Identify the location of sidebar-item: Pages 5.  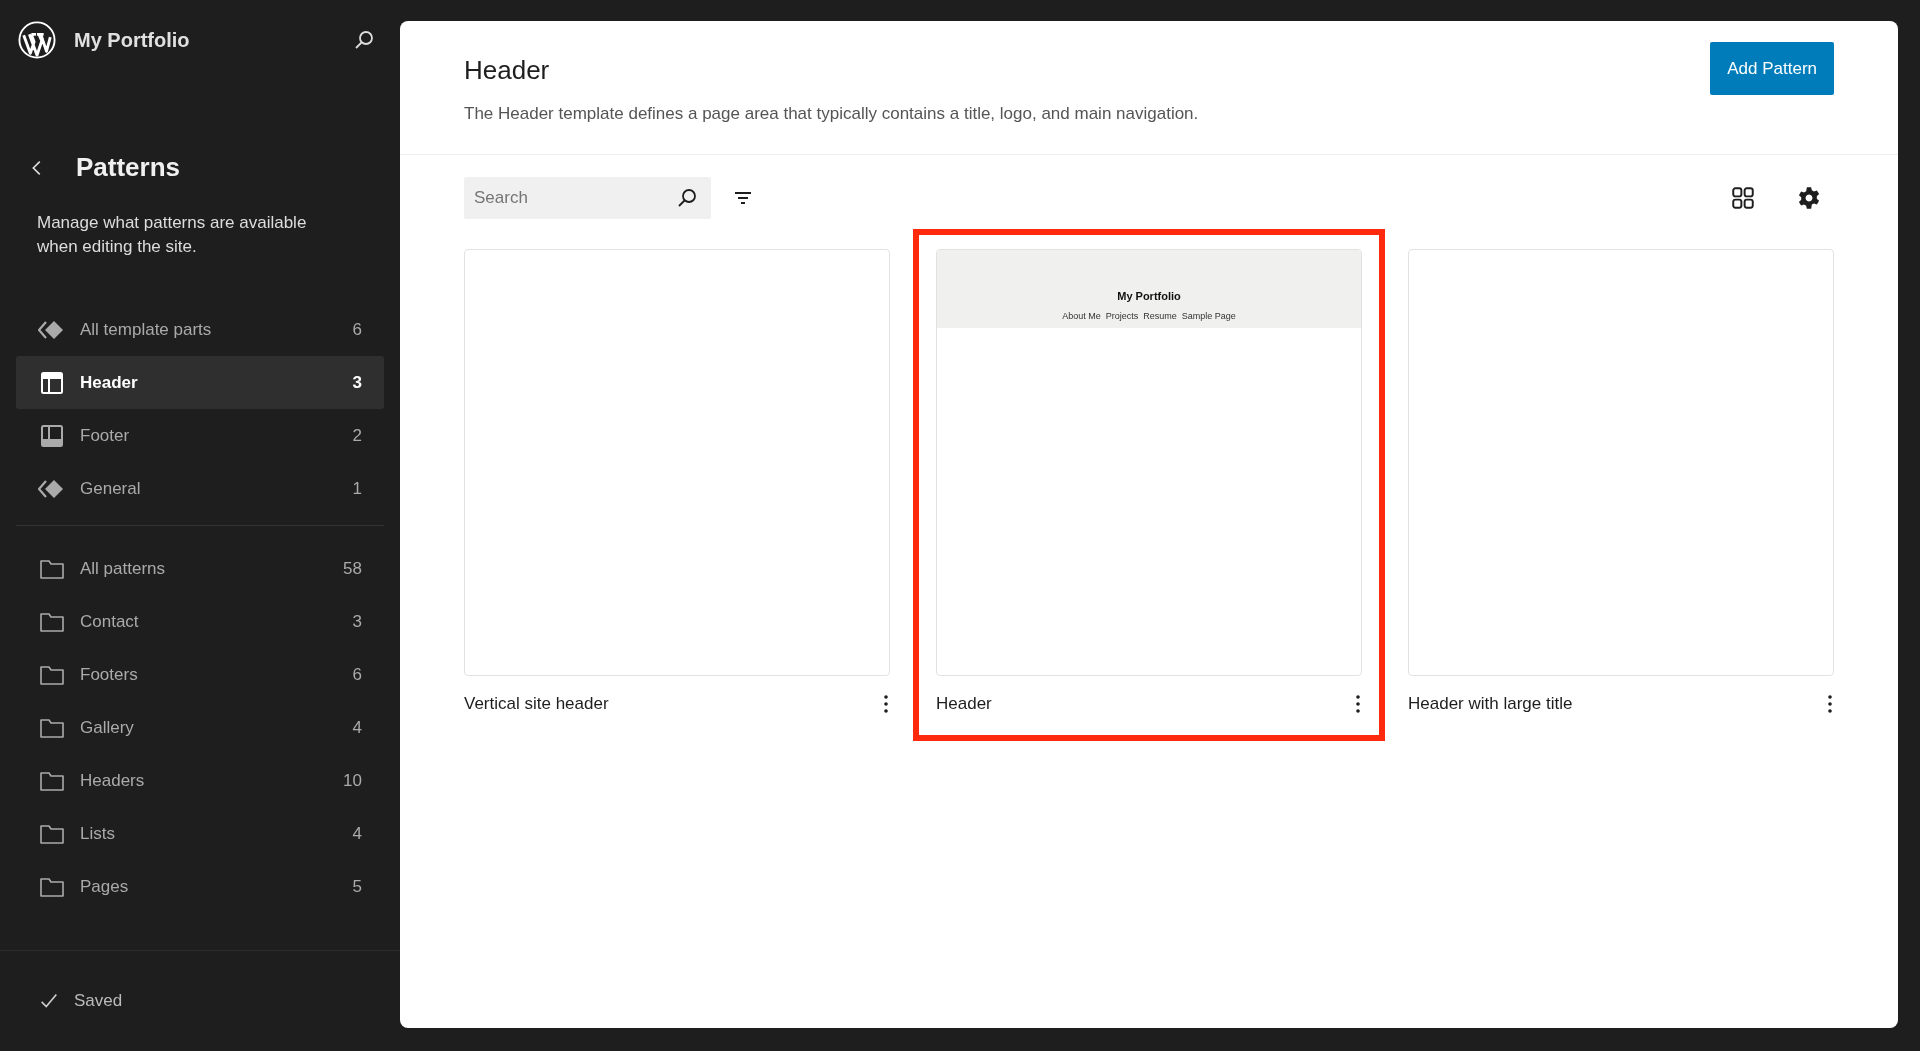
(200, 886).